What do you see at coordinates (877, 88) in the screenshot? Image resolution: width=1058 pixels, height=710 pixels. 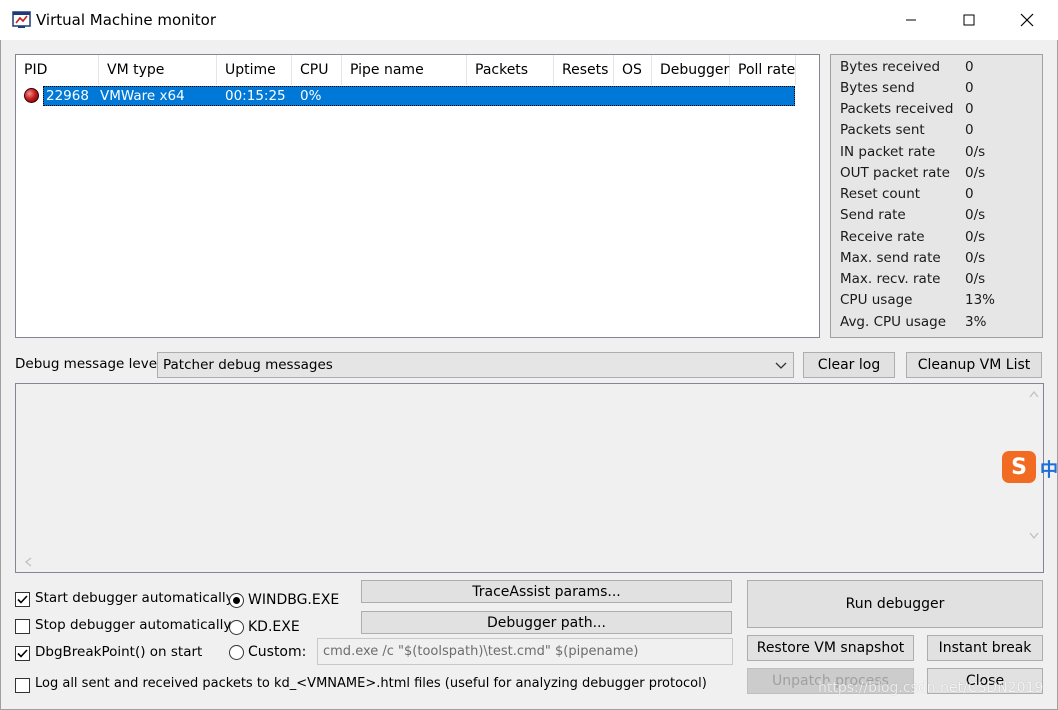 I see `stat-label: Bytes send` at bounding box center [877, 88].